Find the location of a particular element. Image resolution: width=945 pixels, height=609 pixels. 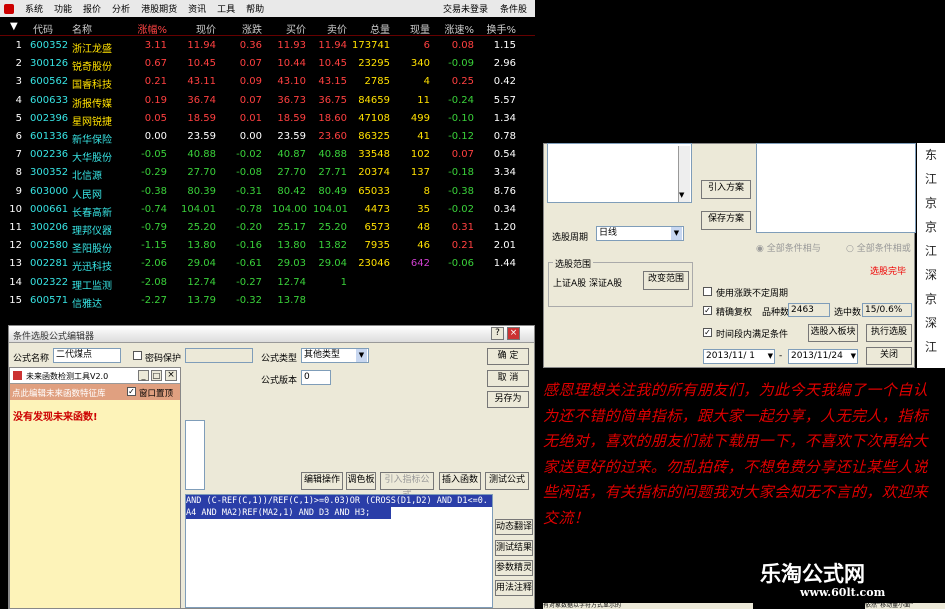

close-icon: × is located at coordinates (513, 333).